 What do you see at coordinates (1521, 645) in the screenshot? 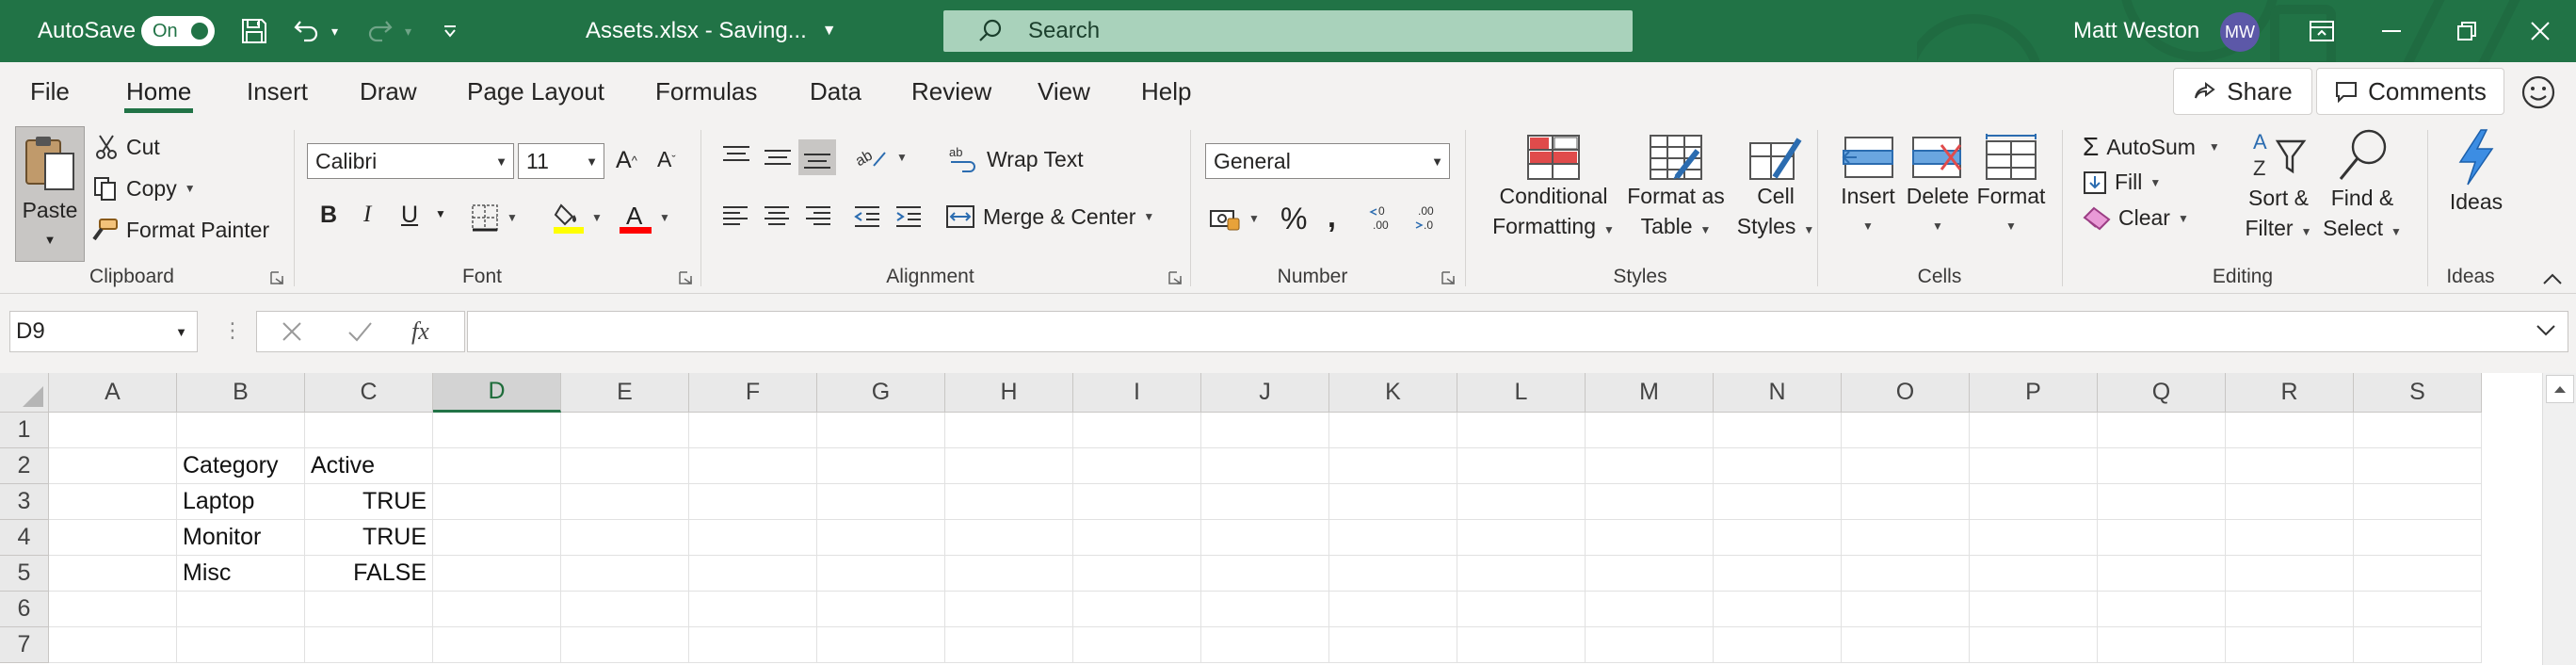
I see `cell-l7` at bounding box center [1521, 645].